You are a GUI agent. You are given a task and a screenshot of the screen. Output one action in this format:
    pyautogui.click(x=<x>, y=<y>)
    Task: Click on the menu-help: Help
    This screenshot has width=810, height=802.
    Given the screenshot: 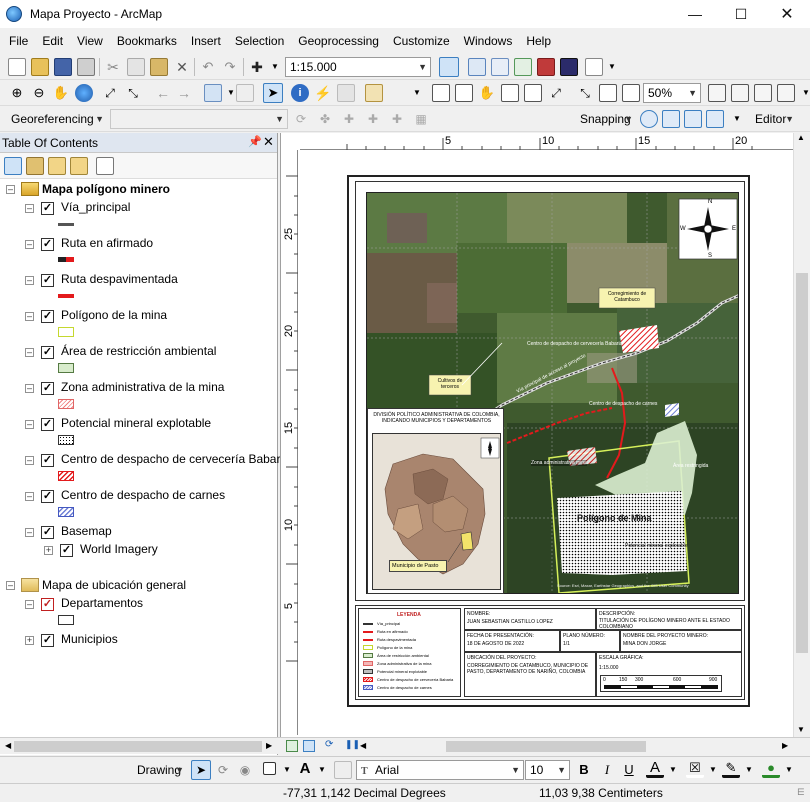 What is the action you would take?
    pyautogui.click(x=538, y=41)
    